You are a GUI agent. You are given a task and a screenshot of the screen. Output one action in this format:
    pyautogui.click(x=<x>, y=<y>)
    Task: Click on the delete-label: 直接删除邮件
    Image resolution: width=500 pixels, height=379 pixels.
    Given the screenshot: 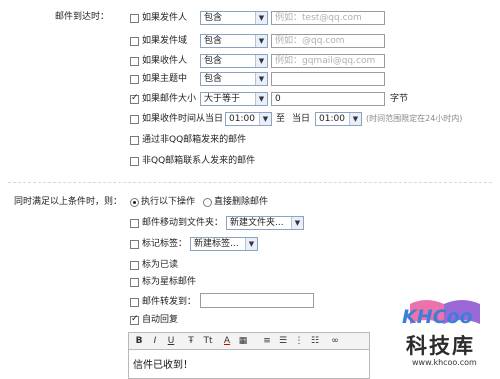 What is the action you would take?
    pyautogui.click(x=241, y=202)
    